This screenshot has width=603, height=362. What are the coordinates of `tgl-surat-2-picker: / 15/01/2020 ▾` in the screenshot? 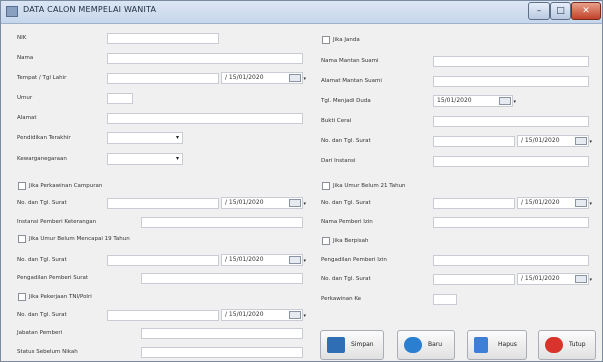 It's located at (263, 260).